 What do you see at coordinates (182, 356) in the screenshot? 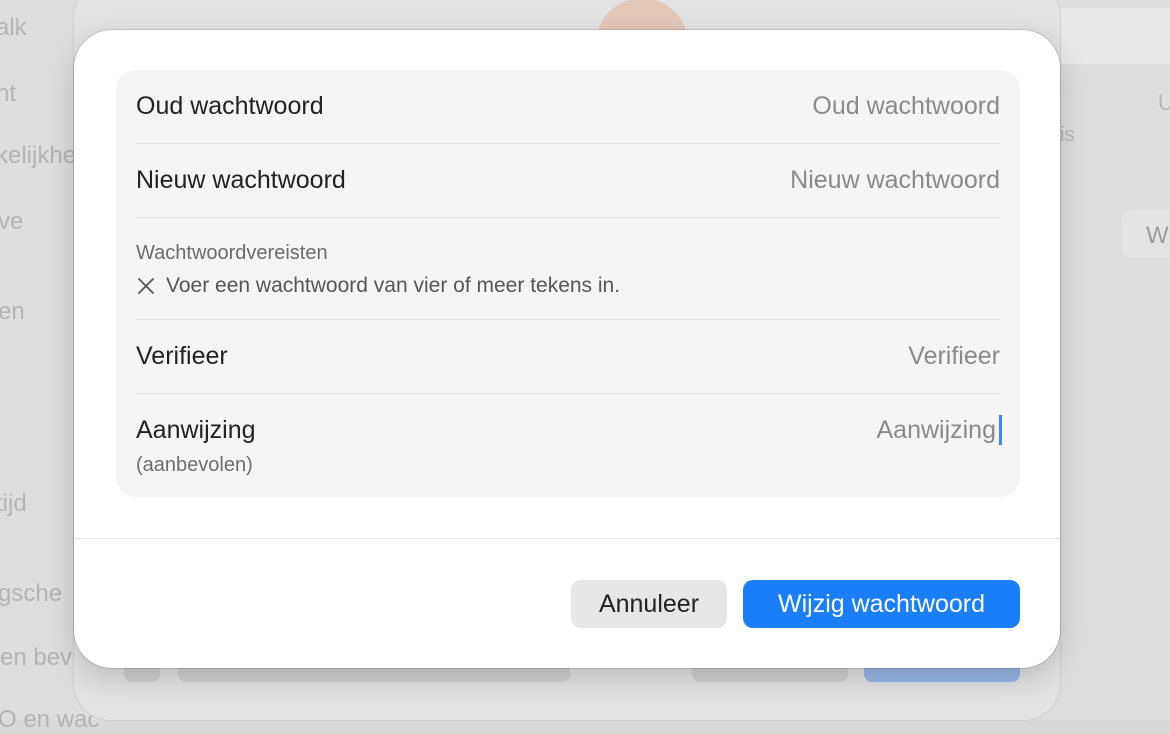
I see `verify-label: Verifieer` at bounding box center [182, 356].